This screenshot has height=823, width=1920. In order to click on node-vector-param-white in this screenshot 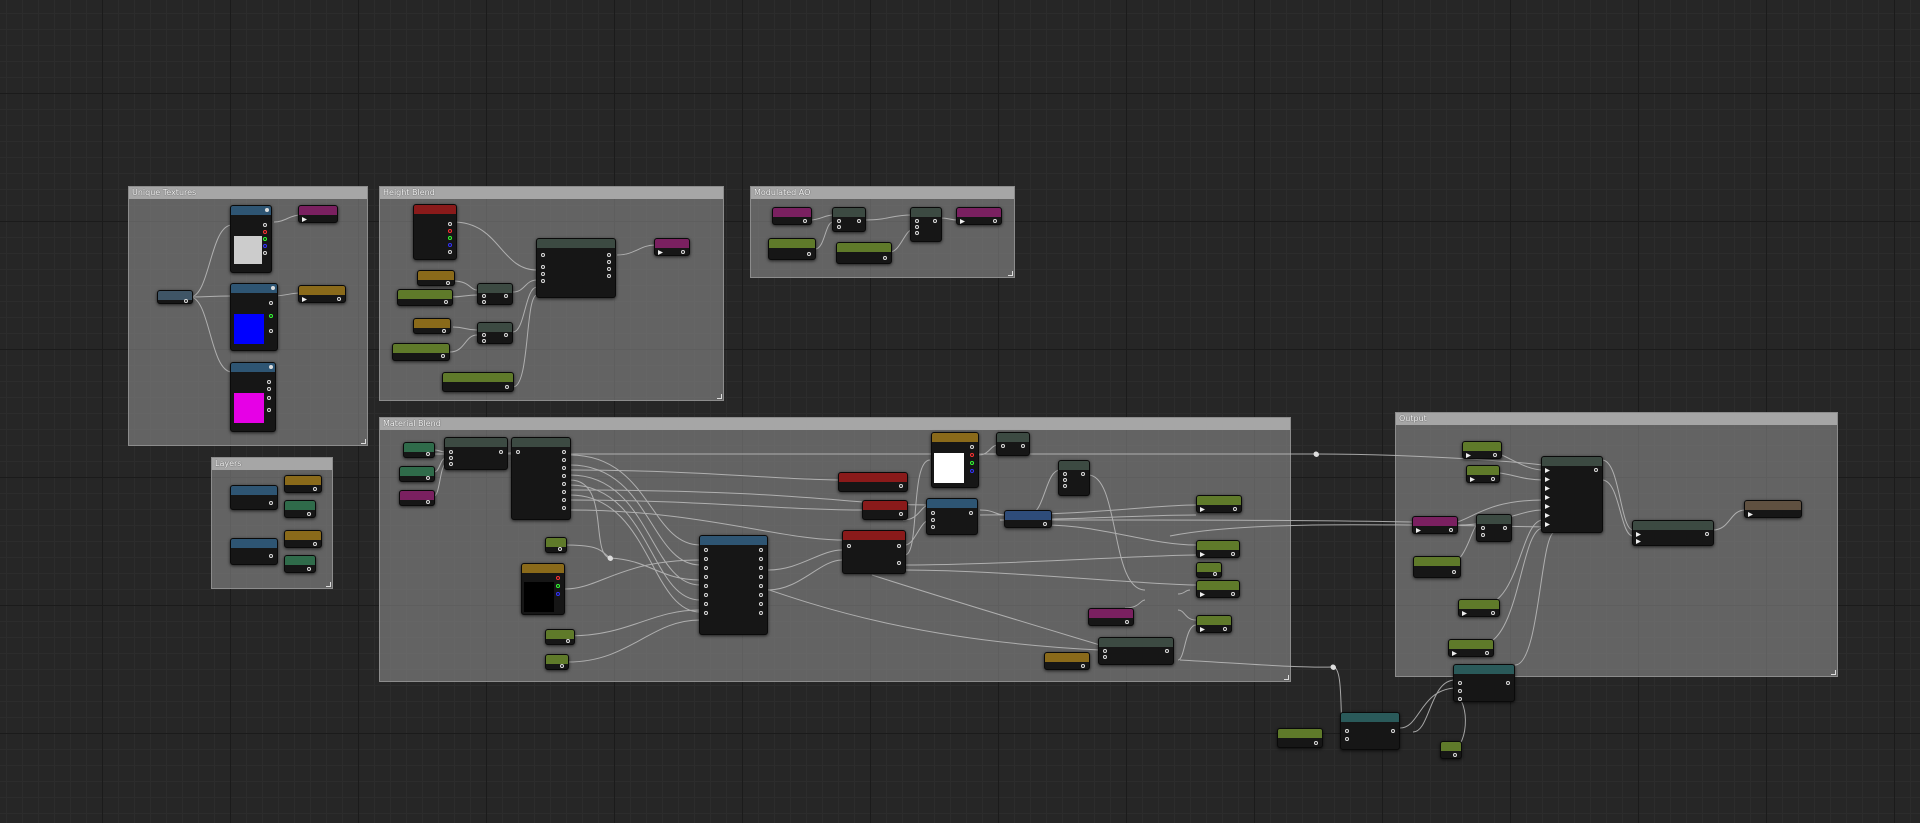, I will do `click(955, 460)`.